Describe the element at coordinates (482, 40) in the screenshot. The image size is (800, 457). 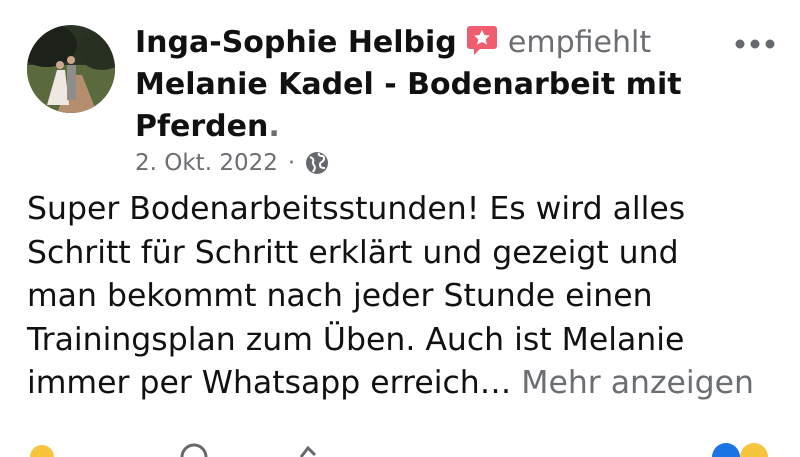
I see `recommendation-star-icon` at that location.